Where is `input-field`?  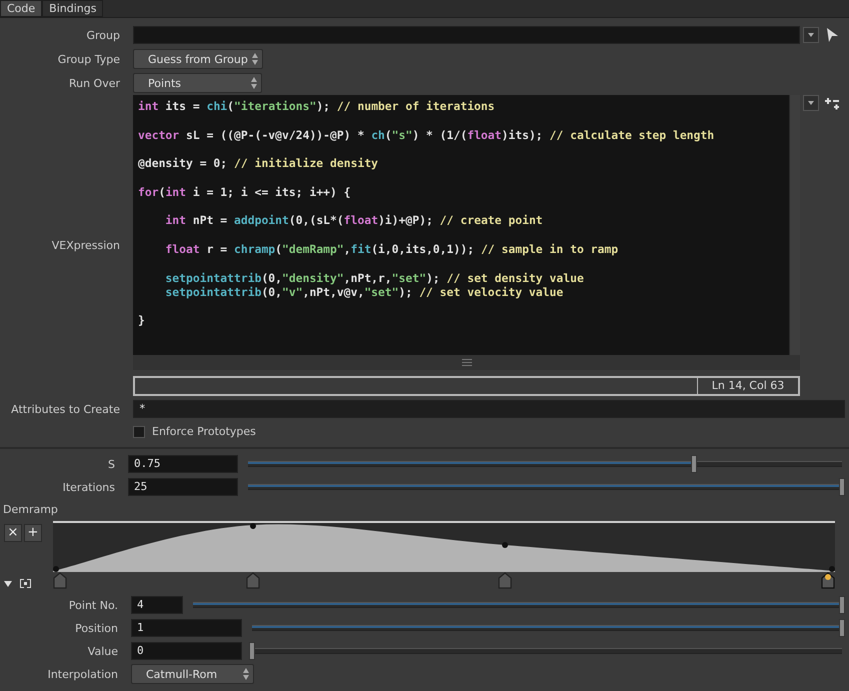
input-field is located at coordinates (466, 35).